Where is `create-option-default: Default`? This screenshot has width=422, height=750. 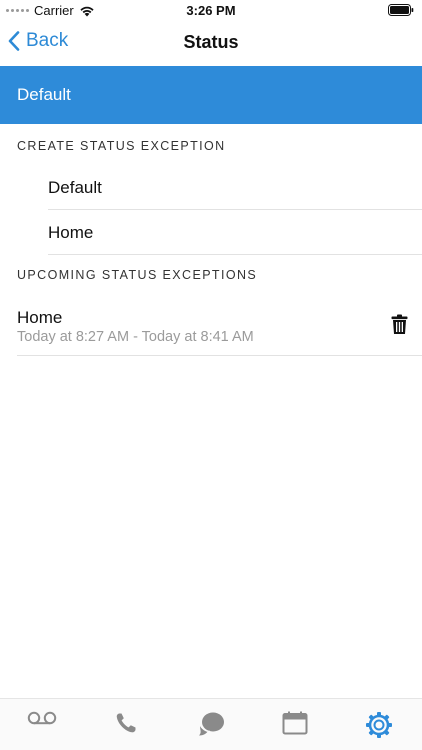
create-option-default: Default is located at coordinates (235, 187).